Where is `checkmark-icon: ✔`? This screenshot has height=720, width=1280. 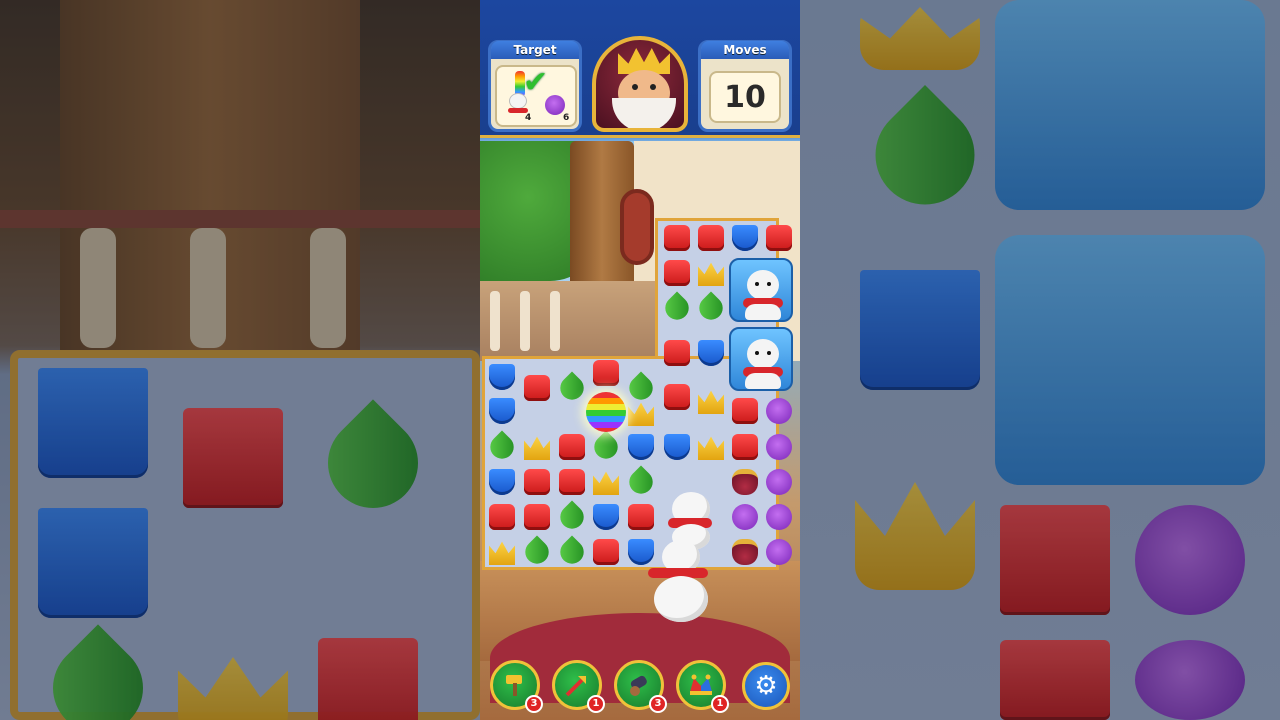 checkmark-icon: ✔ is located at coordinates (536, 82).